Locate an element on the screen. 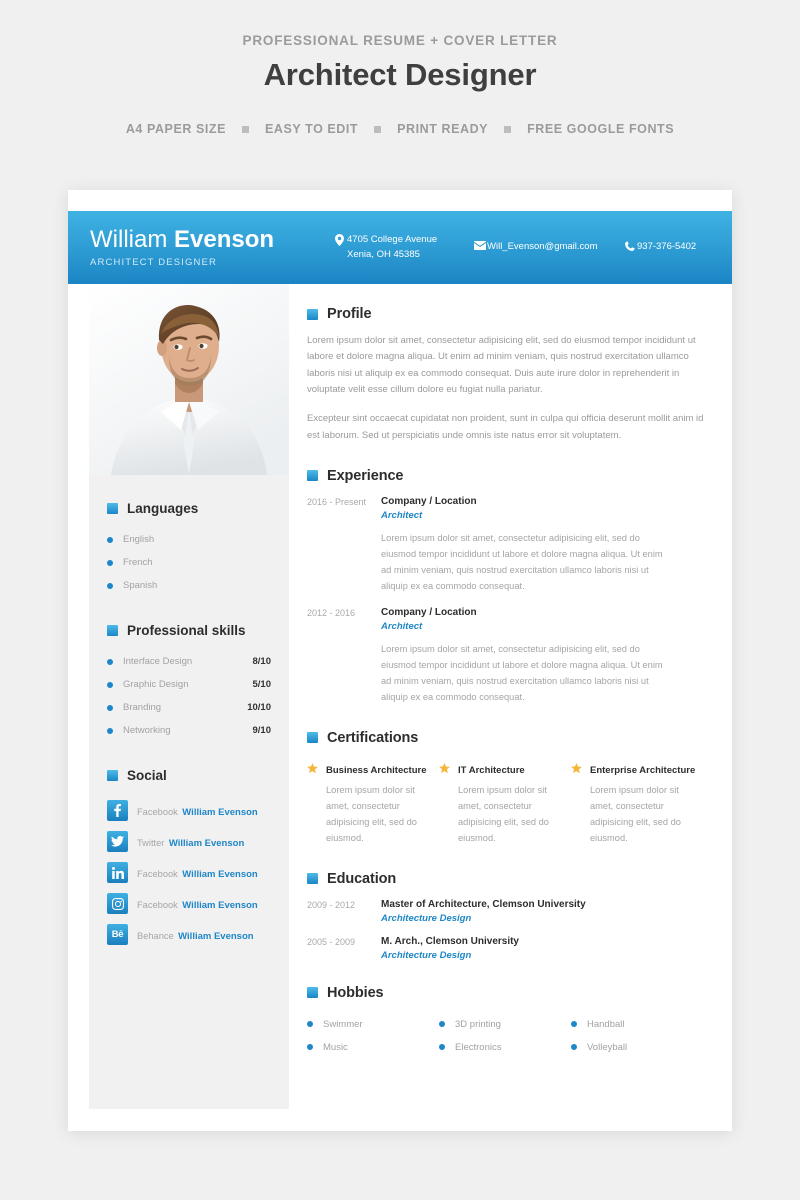 The image size is (800, 1200). social-link-behance: Bē Behance William Evenson is located at coordinates (189, 934).